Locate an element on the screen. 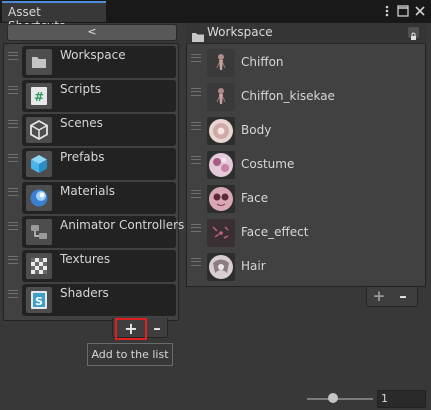  list-item-cell: Workspace is located at coordinates (99, 62).